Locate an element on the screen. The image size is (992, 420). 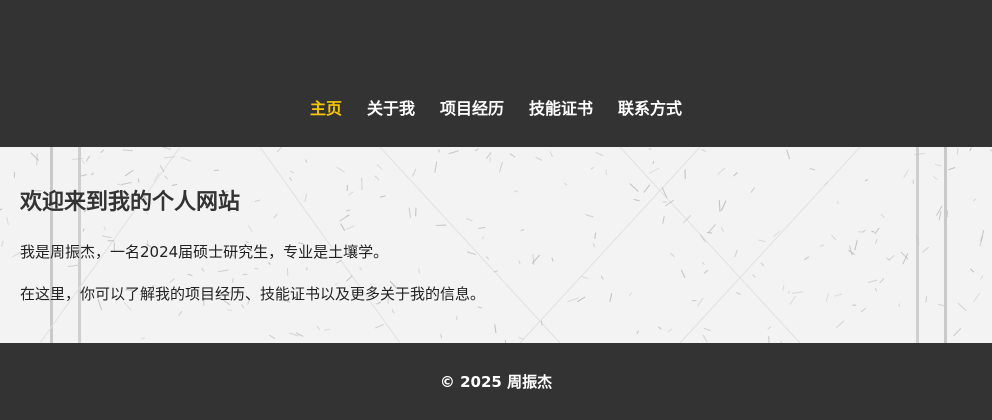
intro-paragraph: 我是周振杰，一名2024届硕士研究生，专业是土壤学。 is located at coordinates (204, 252).